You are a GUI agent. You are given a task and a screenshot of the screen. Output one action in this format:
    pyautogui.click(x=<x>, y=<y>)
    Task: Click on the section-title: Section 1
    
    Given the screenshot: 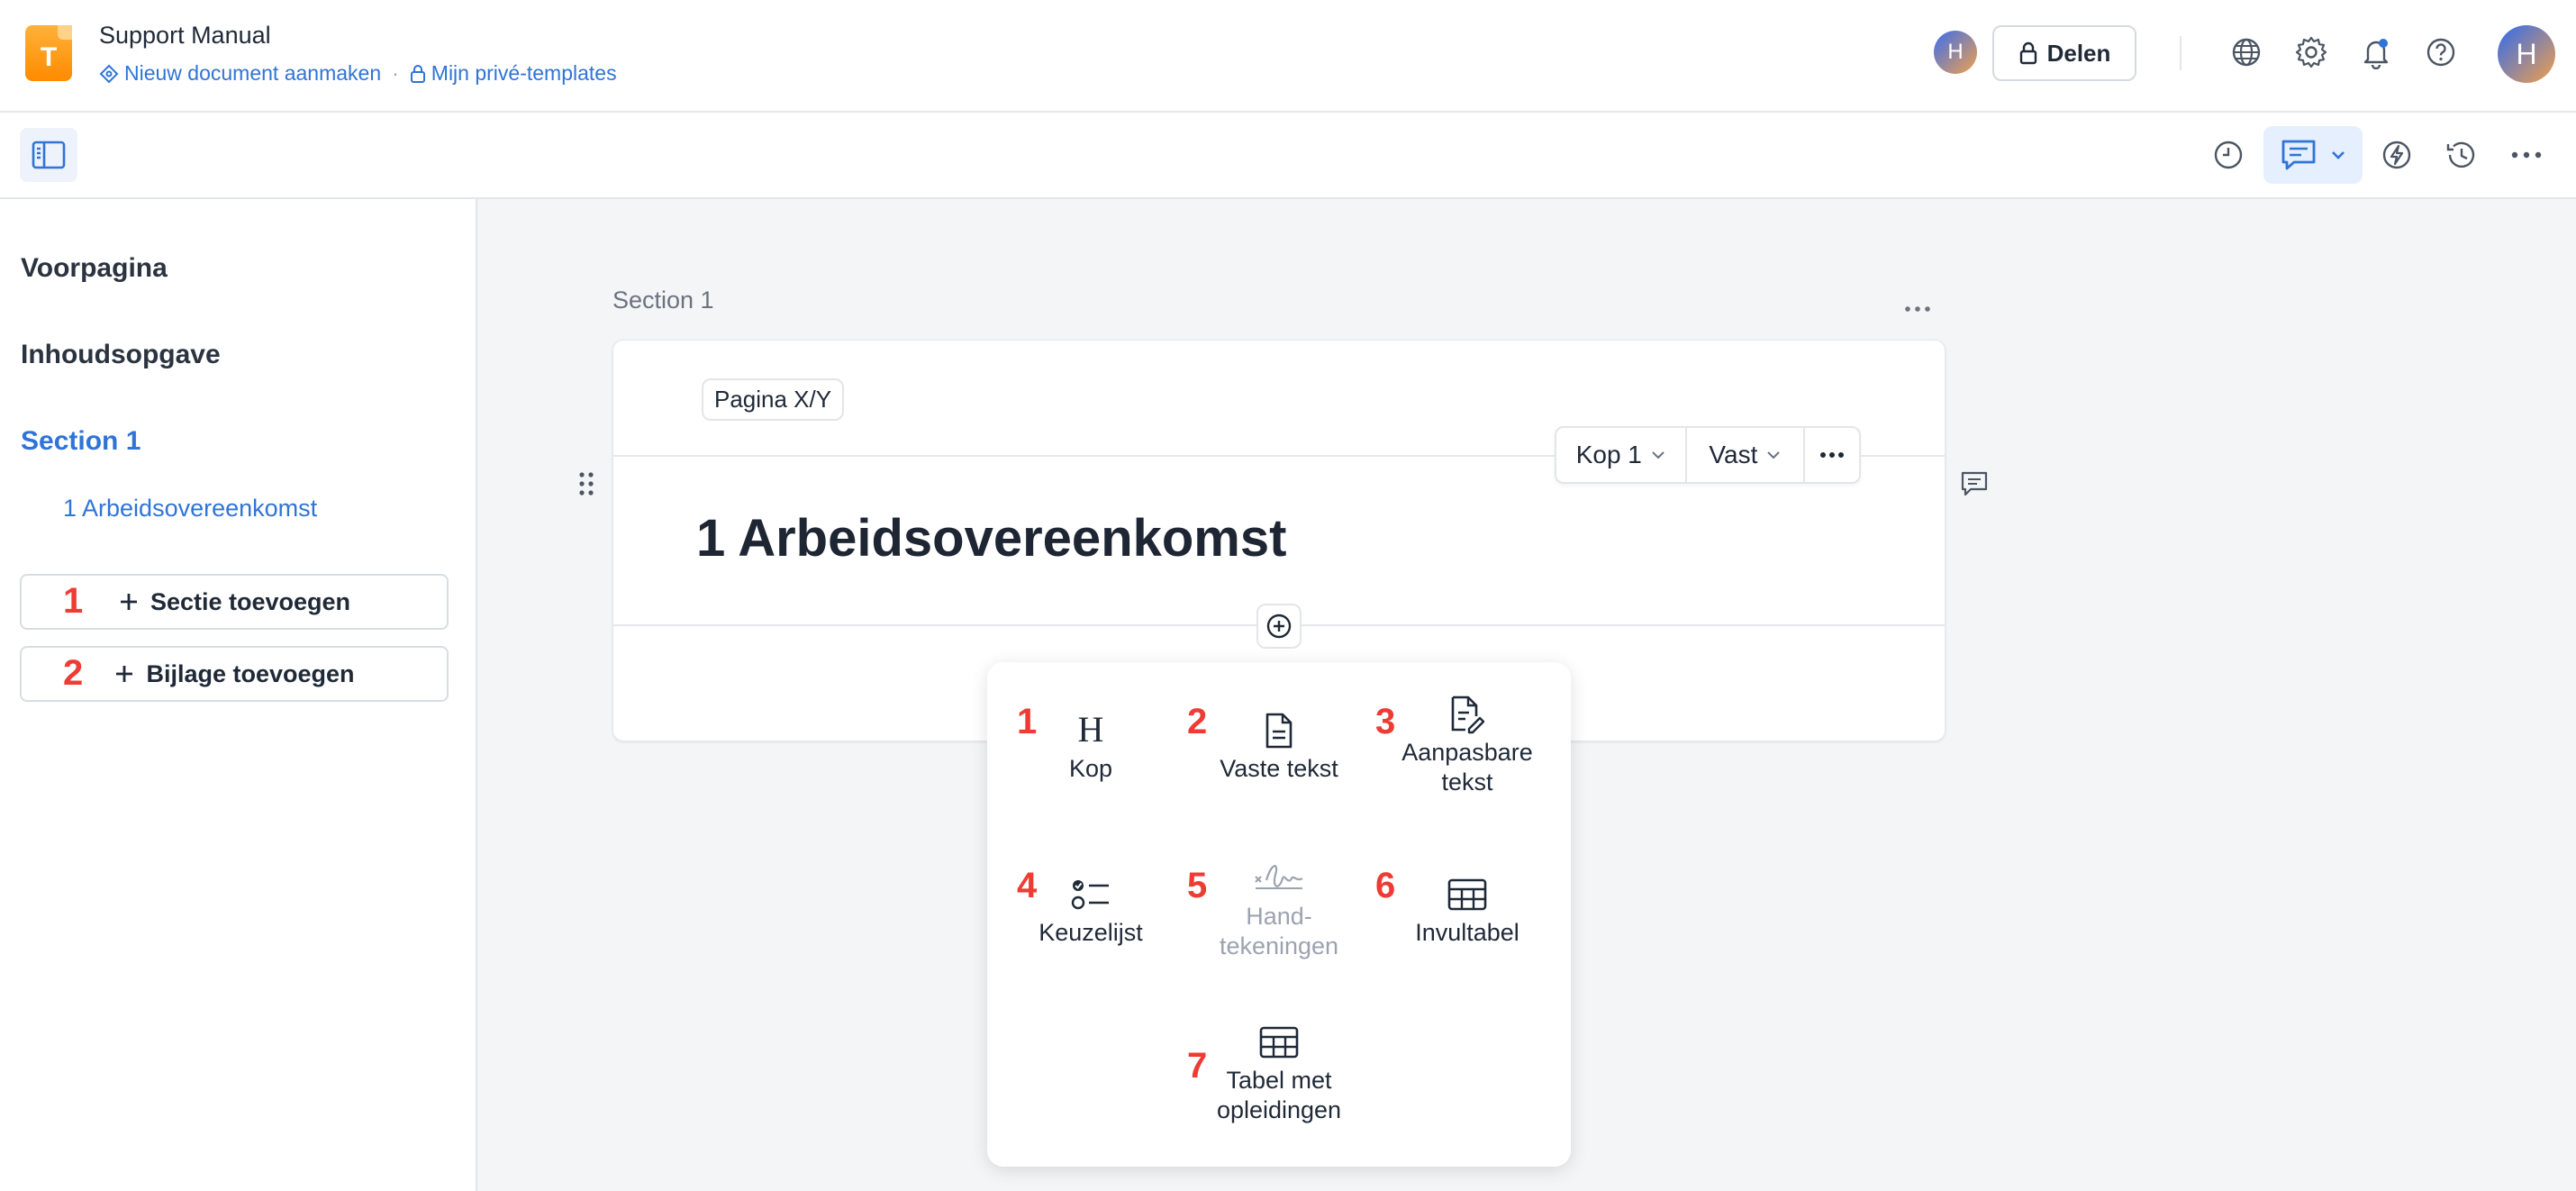 What is the action you would take?
    pyautogui.click(x=663, y=300)
    